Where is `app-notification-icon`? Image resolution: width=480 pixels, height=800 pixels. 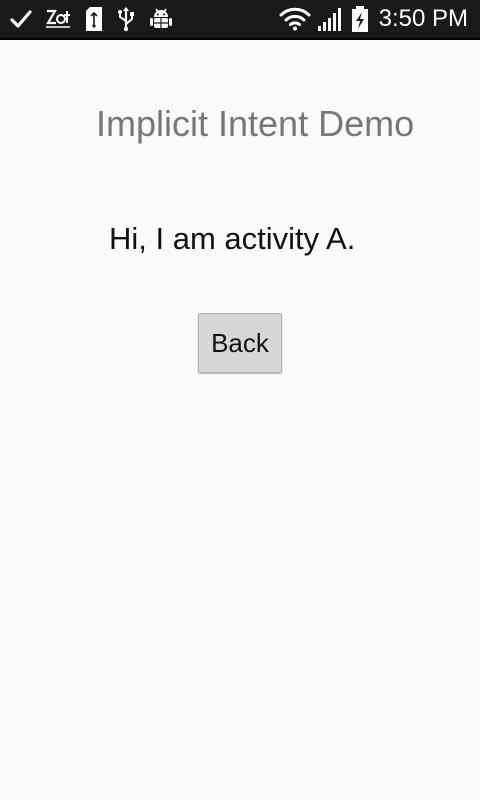
app-notification-icon is located at coordinates (58, 19).